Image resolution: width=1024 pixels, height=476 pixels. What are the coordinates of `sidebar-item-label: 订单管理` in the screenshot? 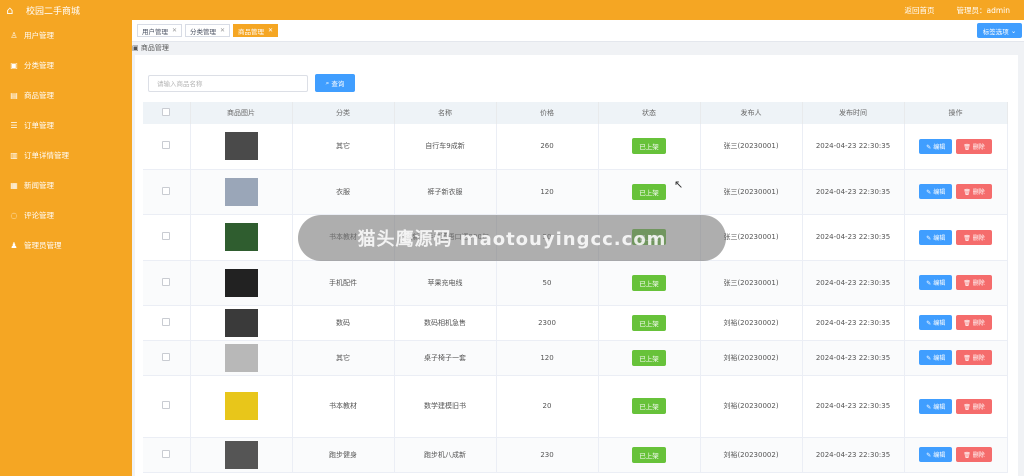 It's located at (39, 125).